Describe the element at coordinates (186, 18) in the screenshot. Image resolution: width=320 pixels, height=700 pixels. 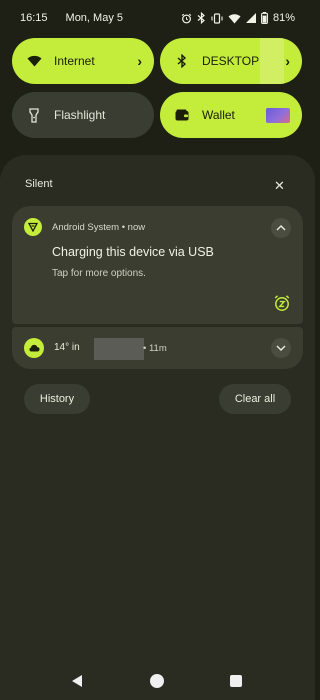
I see `alarm-icon` at that location.